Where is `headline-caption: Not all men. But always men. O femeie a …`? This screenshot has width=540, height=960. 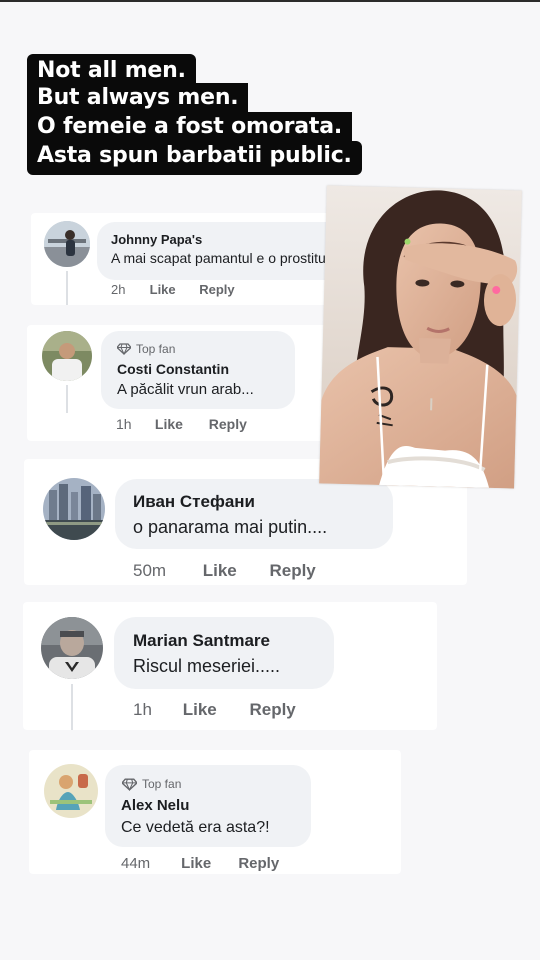
headline-caption: Not all men. But always men. O femeie a … is located at coordinates (194, 114).